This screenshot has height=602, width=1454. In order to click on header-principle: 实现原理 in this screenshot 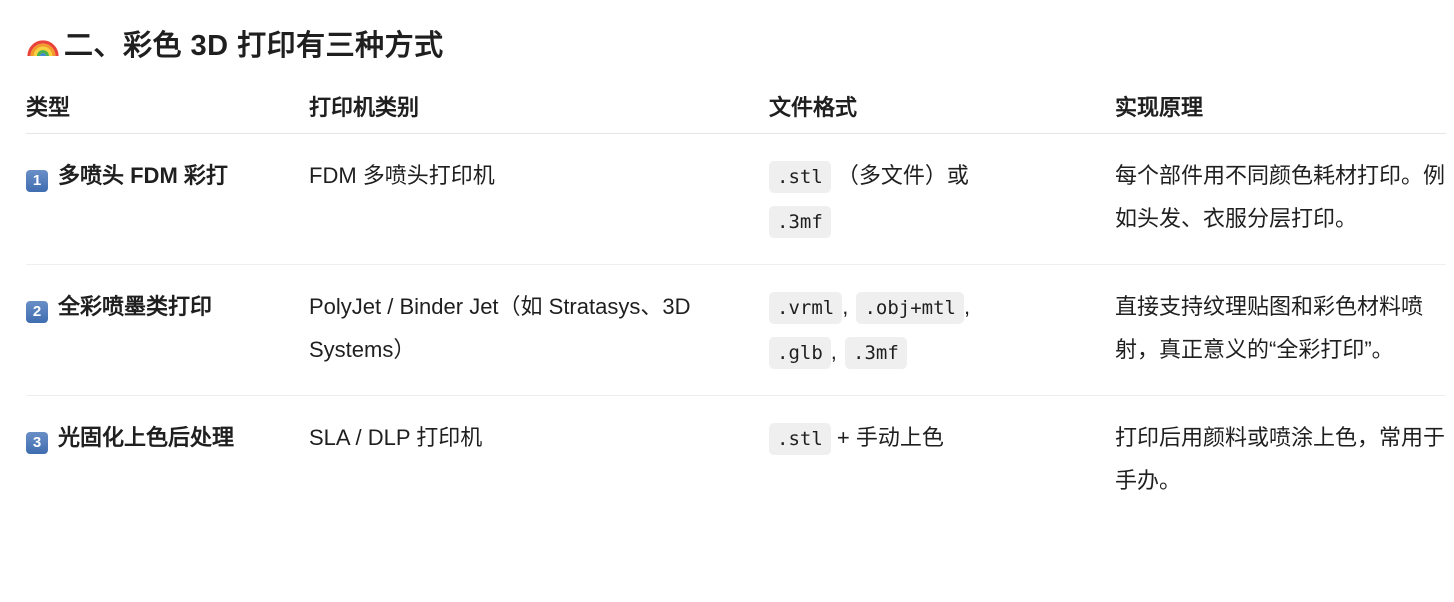, I will do `click(1280, 106)`.